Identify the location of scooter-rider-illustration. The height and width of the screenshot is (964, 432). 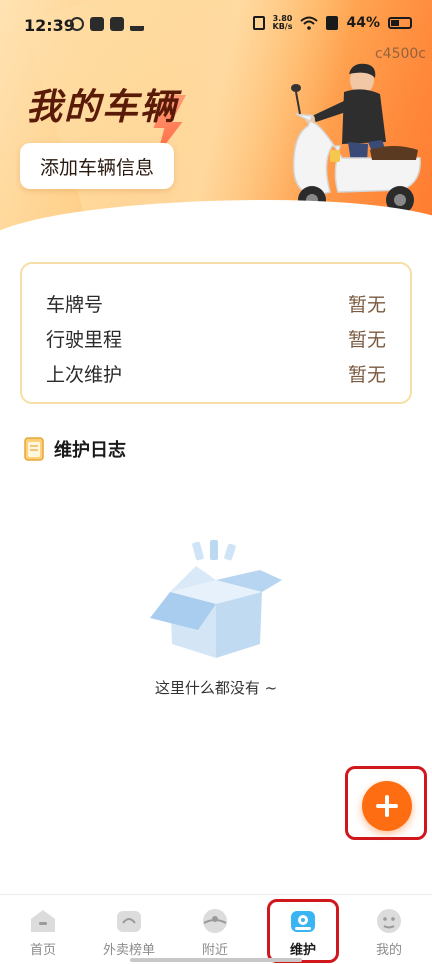
(356, 138).